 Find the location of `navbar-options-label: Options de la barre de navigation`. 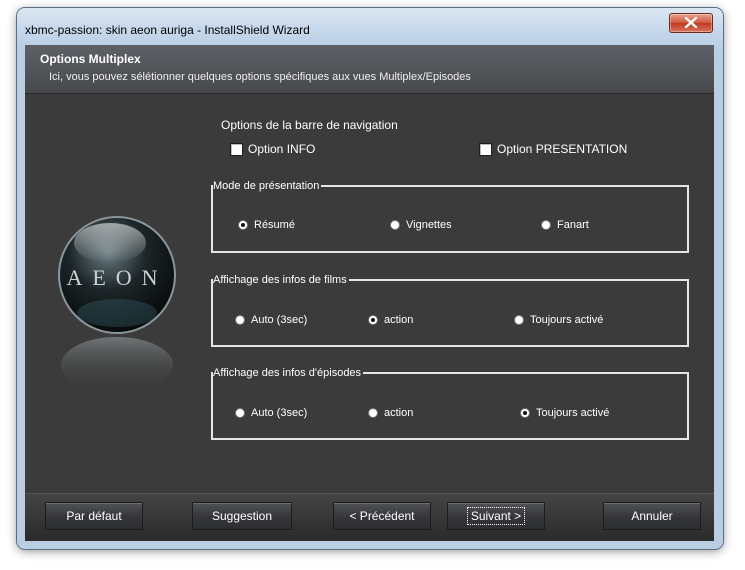

navbar-options-label: Options de la barre de navigation is located at coordinates (309, 125).